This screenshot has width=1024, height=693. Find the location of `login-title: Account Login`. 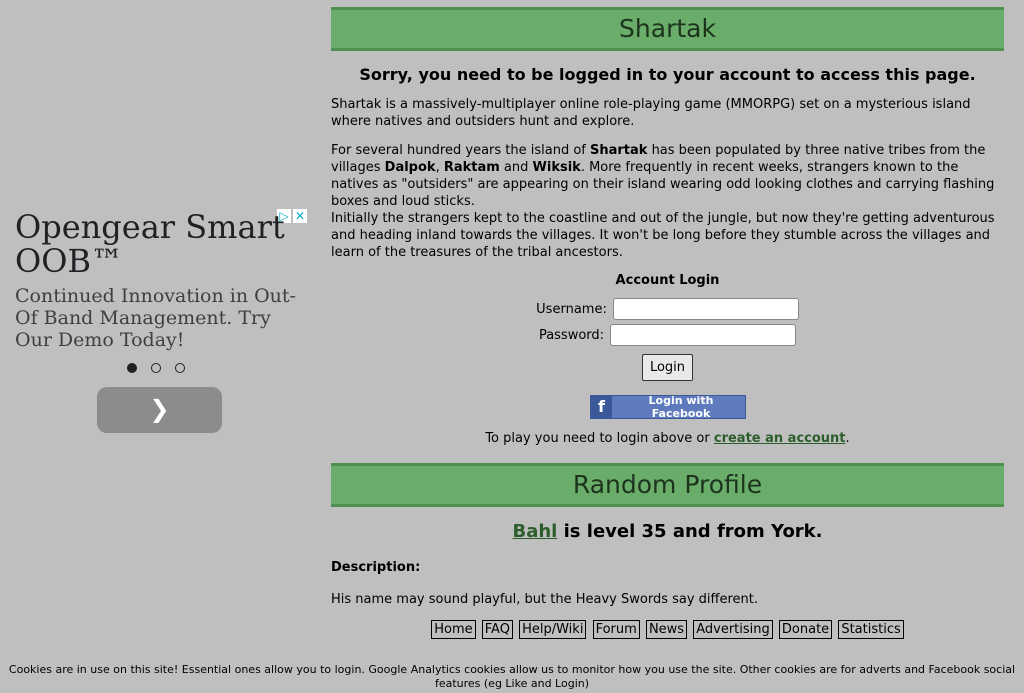

login-title: Account Login is located at coordinates (667, 280).